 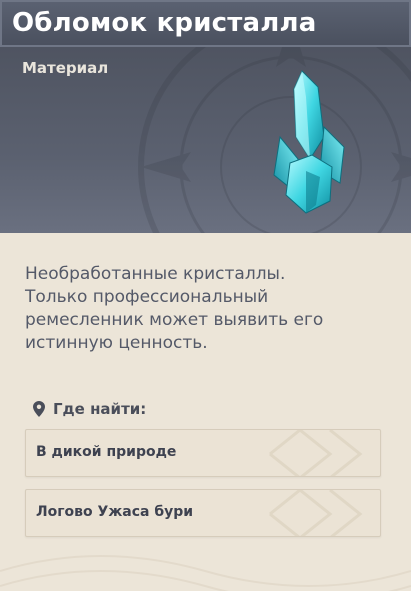 What do you see at coordinates (147, 297) in the screenshot?
I see `description-line: Только профессиональный` at bounding box center [147, 297].